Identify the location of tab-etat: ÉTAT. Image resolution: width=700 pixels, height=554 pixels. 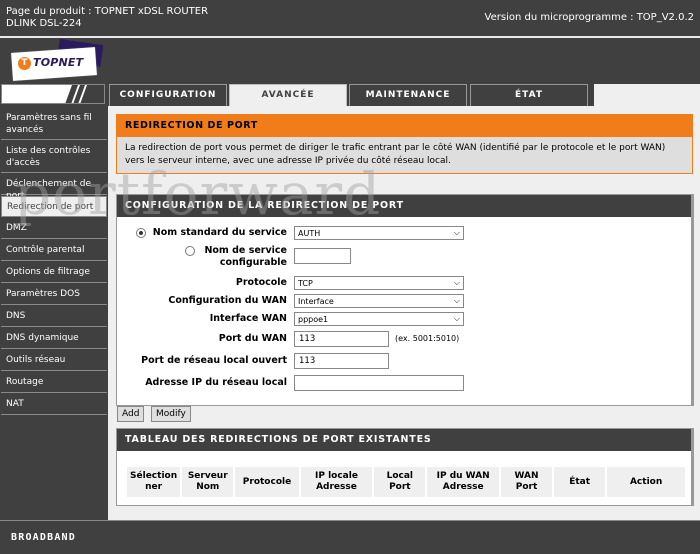
(529, 95).